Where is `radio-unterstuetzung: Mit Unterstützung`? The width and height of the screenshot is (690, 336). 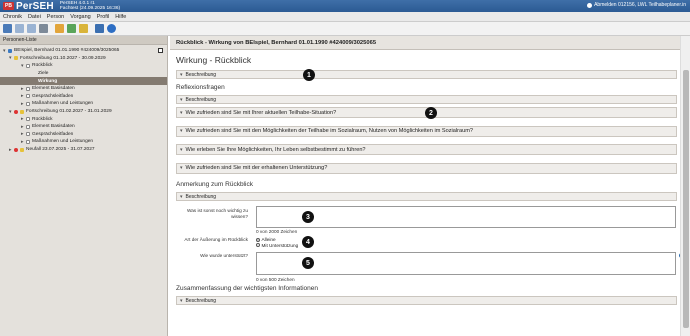 radio-unterstuetzung: Mit Unterstützung is located at coordinates (277, 246).